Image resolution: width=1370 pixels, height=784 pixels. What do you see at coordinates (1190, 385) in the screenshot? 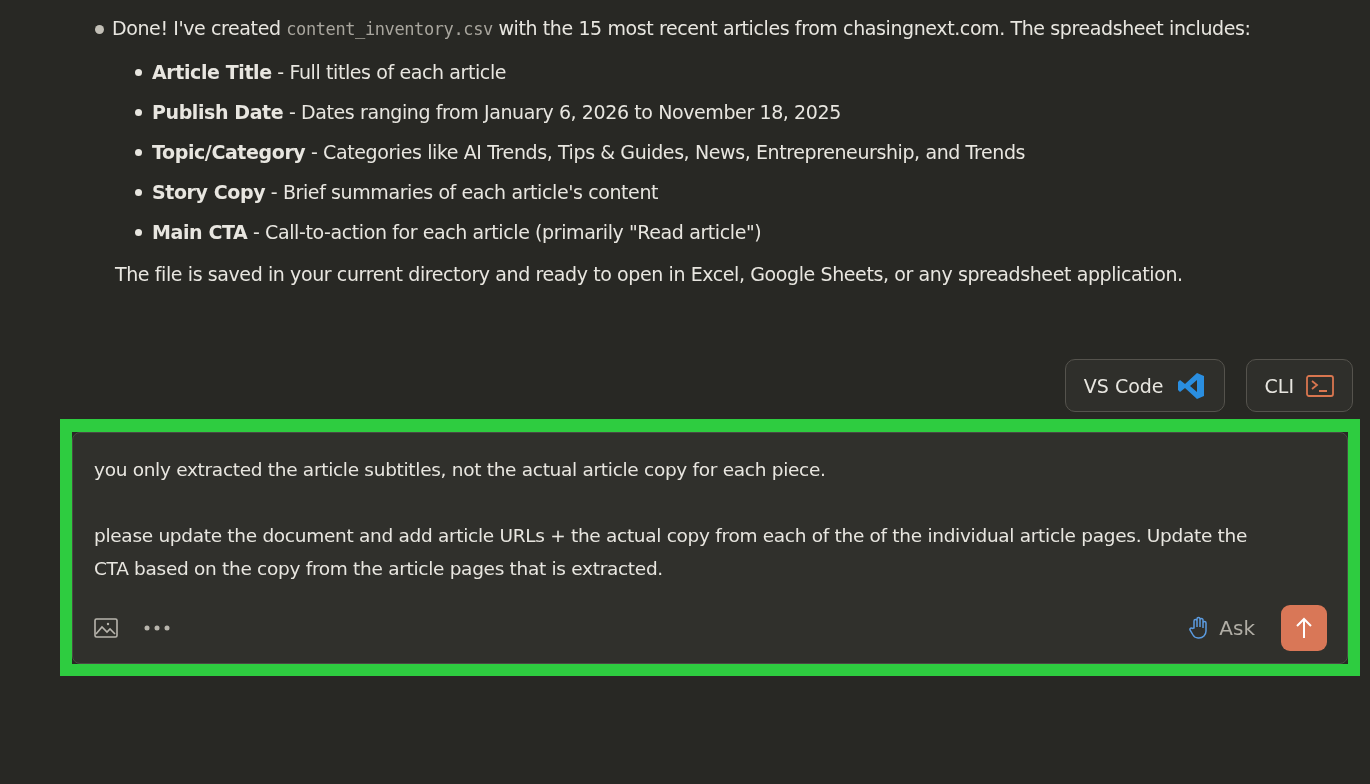
I see `vscode-logo-icon` at bounding box center [1190, 385].